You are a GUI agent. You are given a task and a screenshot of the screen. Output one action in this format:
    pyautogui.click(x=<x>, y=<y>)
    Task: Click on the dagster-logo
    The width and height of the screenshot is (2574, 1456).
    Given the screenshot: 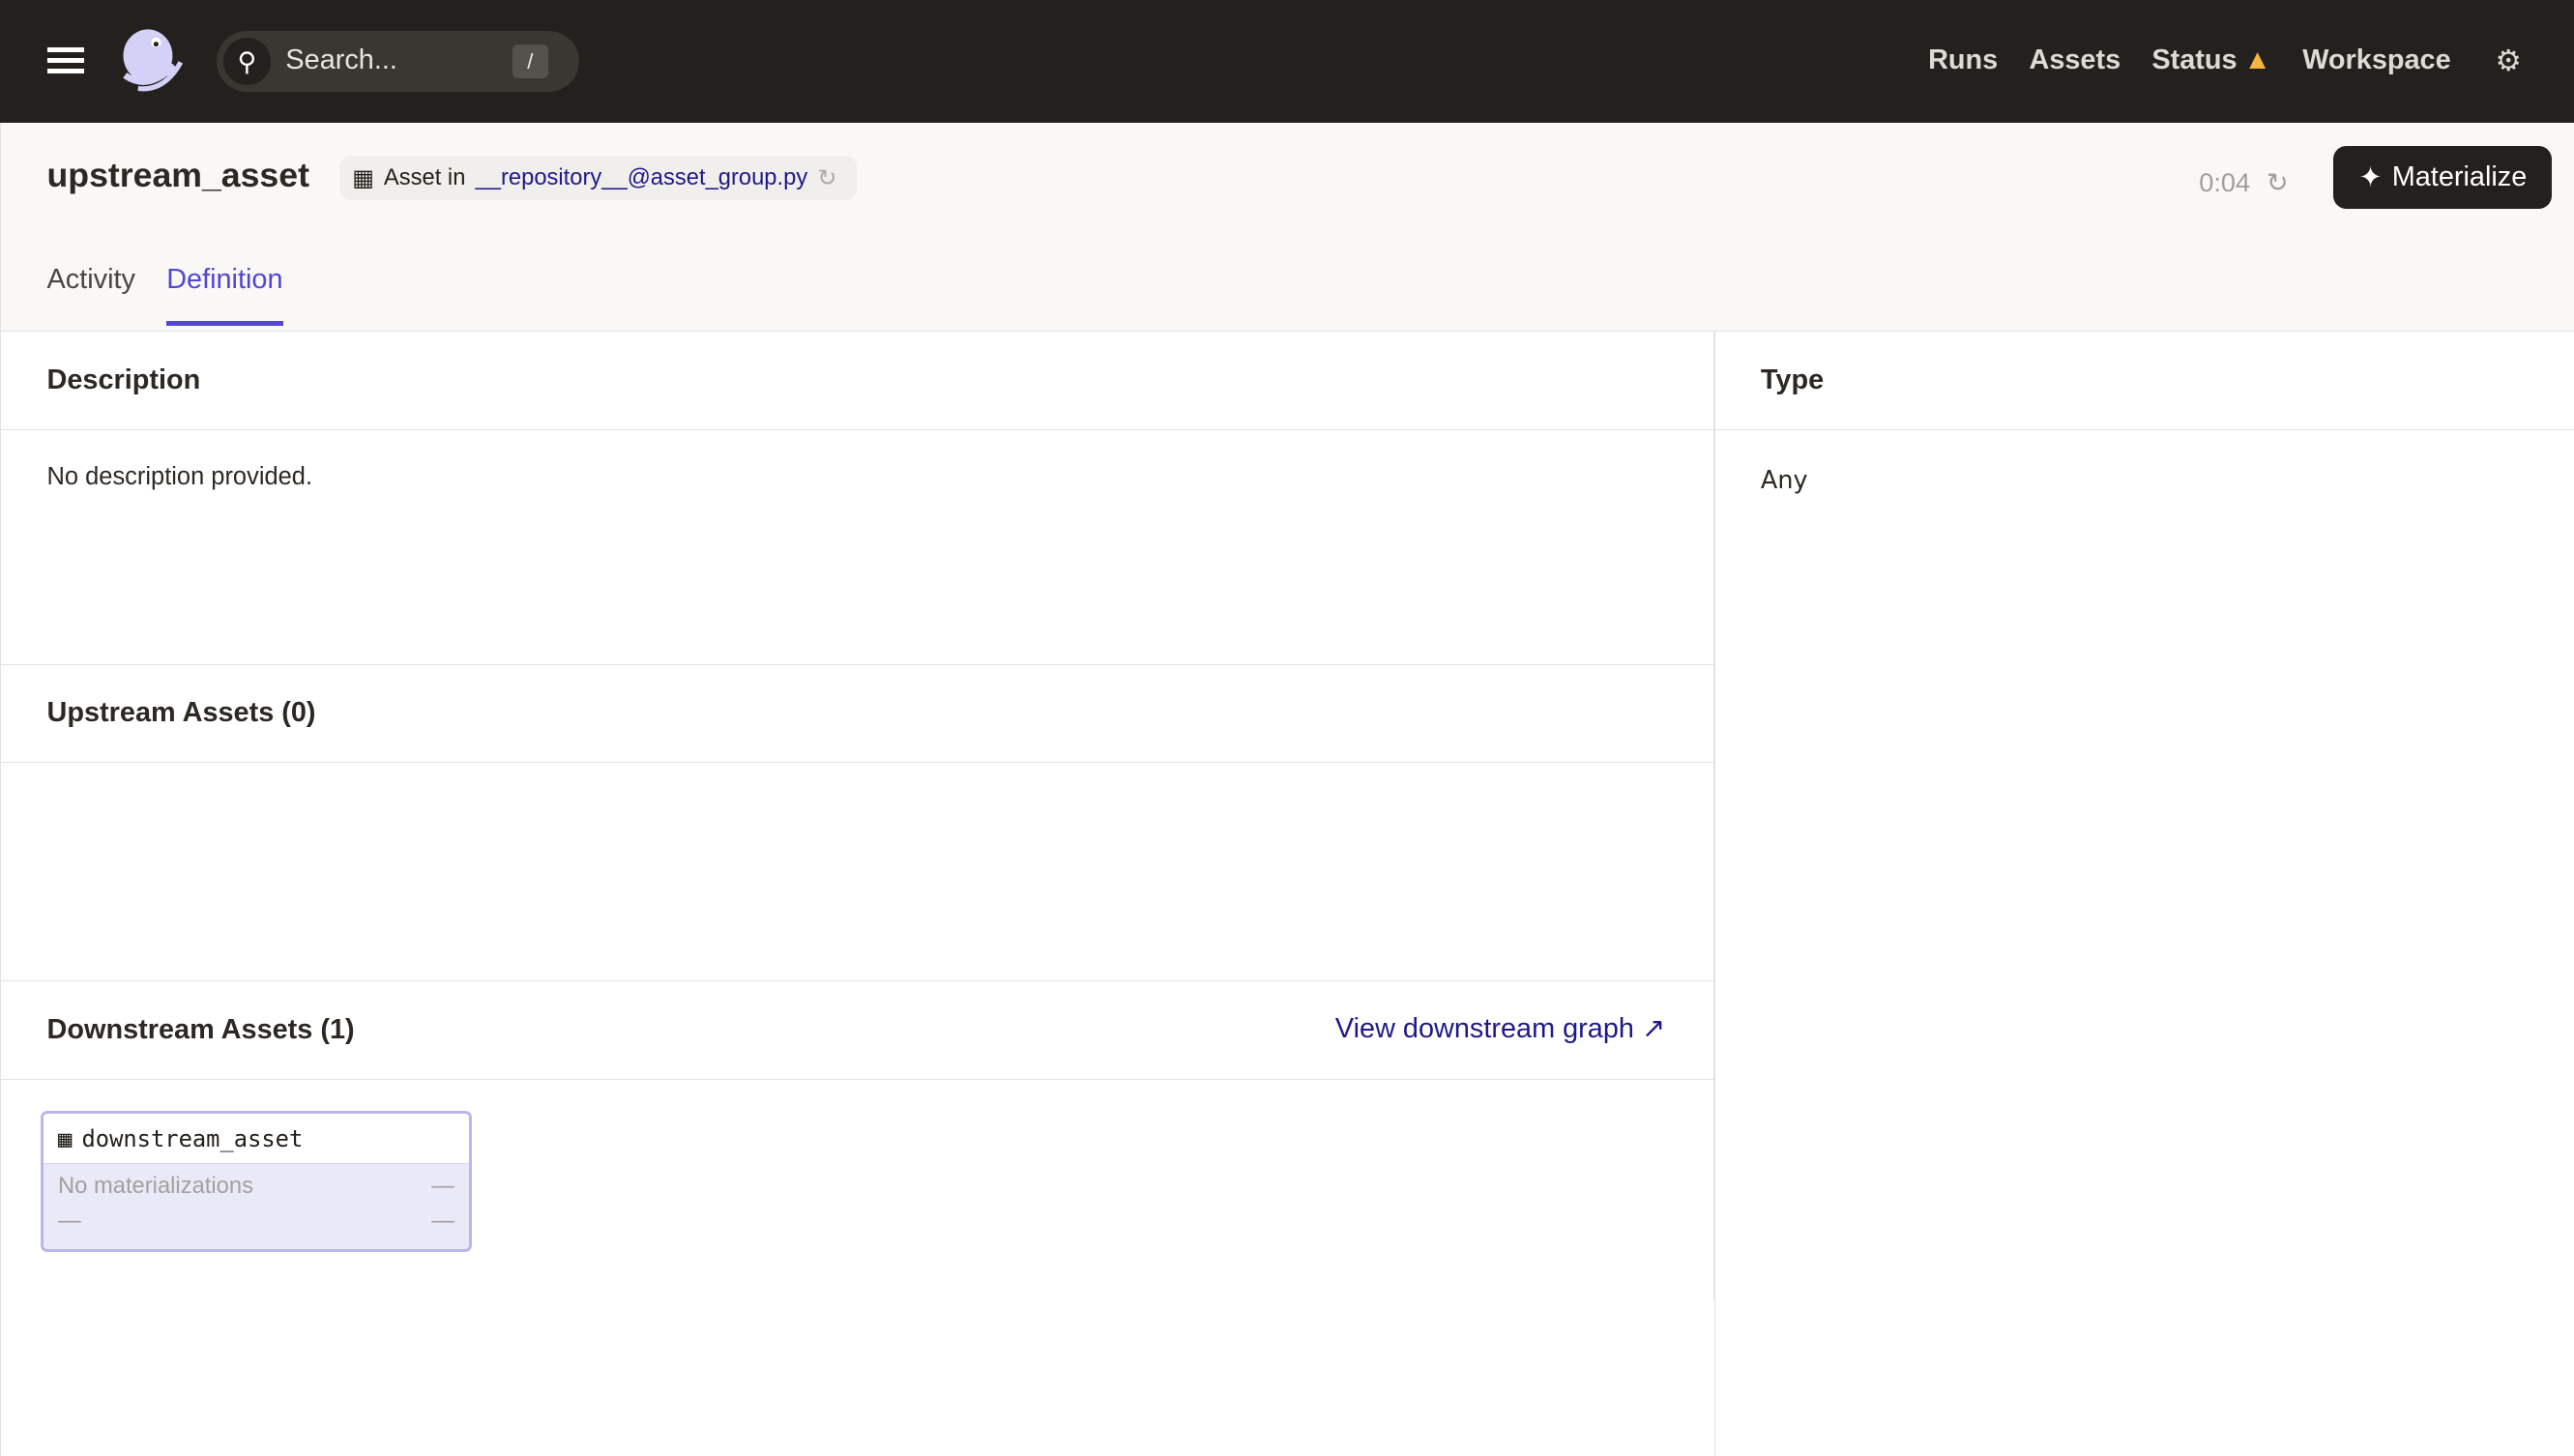 What is the action you would take?
    pyautogui.click(x=151, y=63)
    